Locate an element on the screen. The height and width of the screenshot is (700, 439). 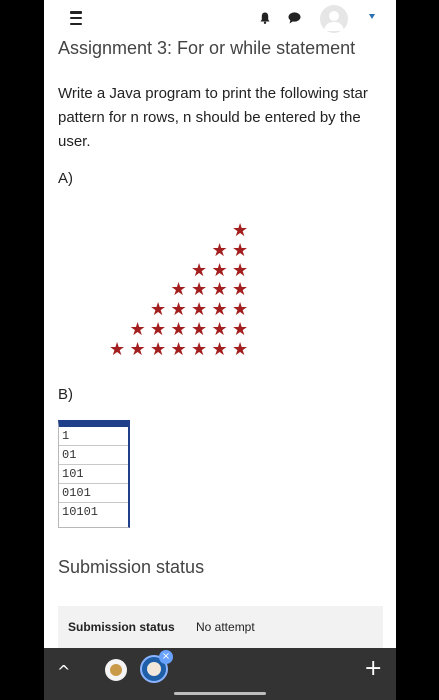
bell-icon is located at coordinates (265, 18).